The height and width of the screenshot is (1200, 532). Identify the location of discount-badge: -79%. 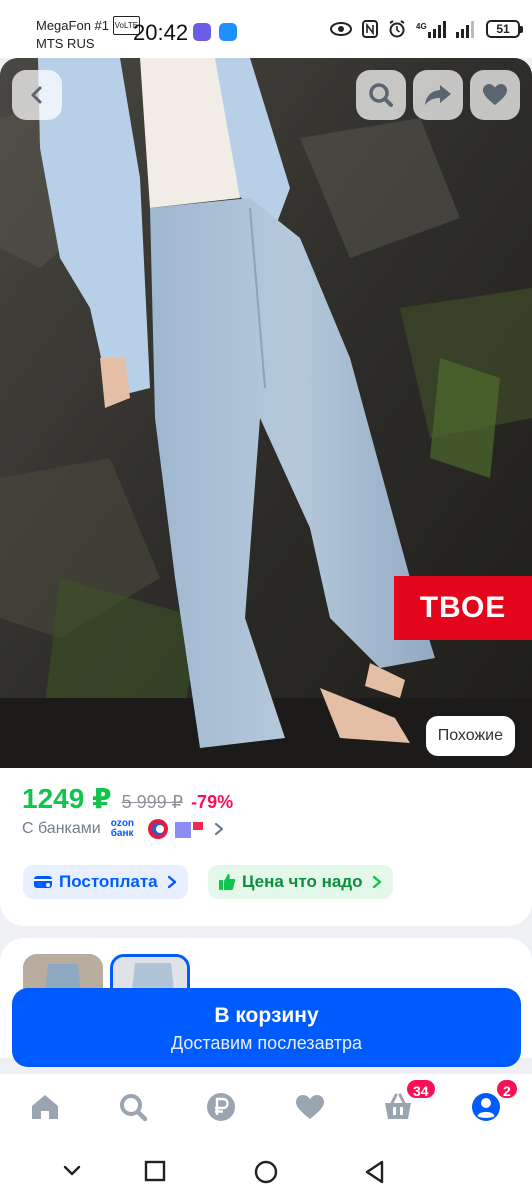
(212, 802).